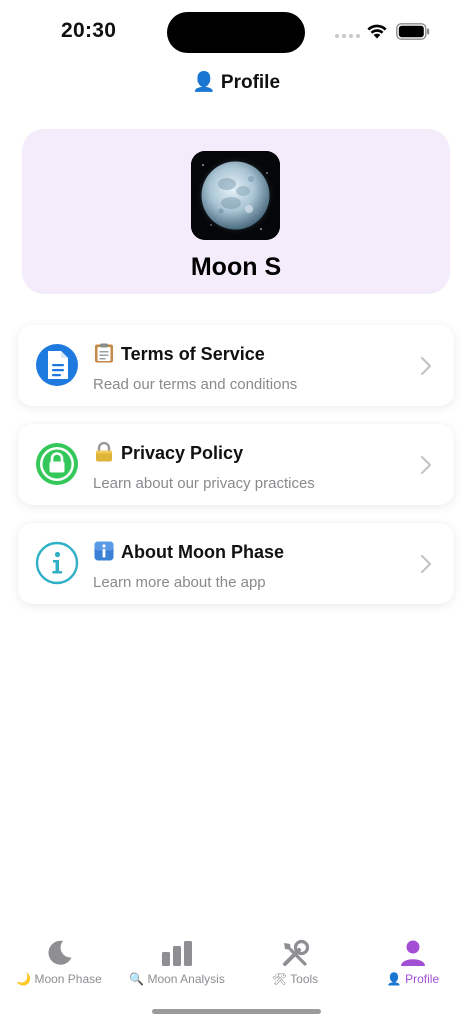 The width and height of the screenshot is (472, 1024). I want to click on bar-chart-icon, so click(177, 953).